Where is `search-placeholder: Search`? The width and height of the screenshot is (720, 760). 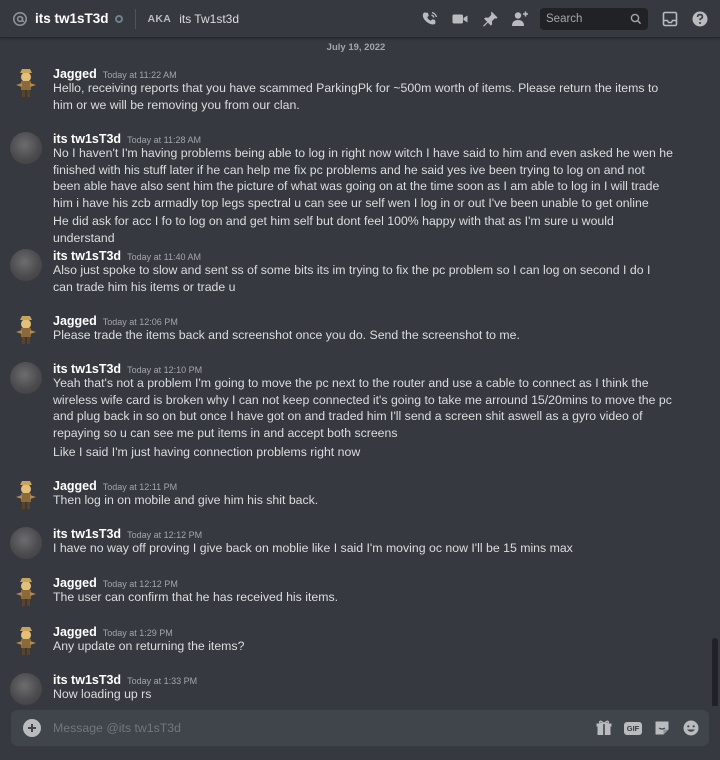 search-placeholder: Search is located at coordinates (564, 19).